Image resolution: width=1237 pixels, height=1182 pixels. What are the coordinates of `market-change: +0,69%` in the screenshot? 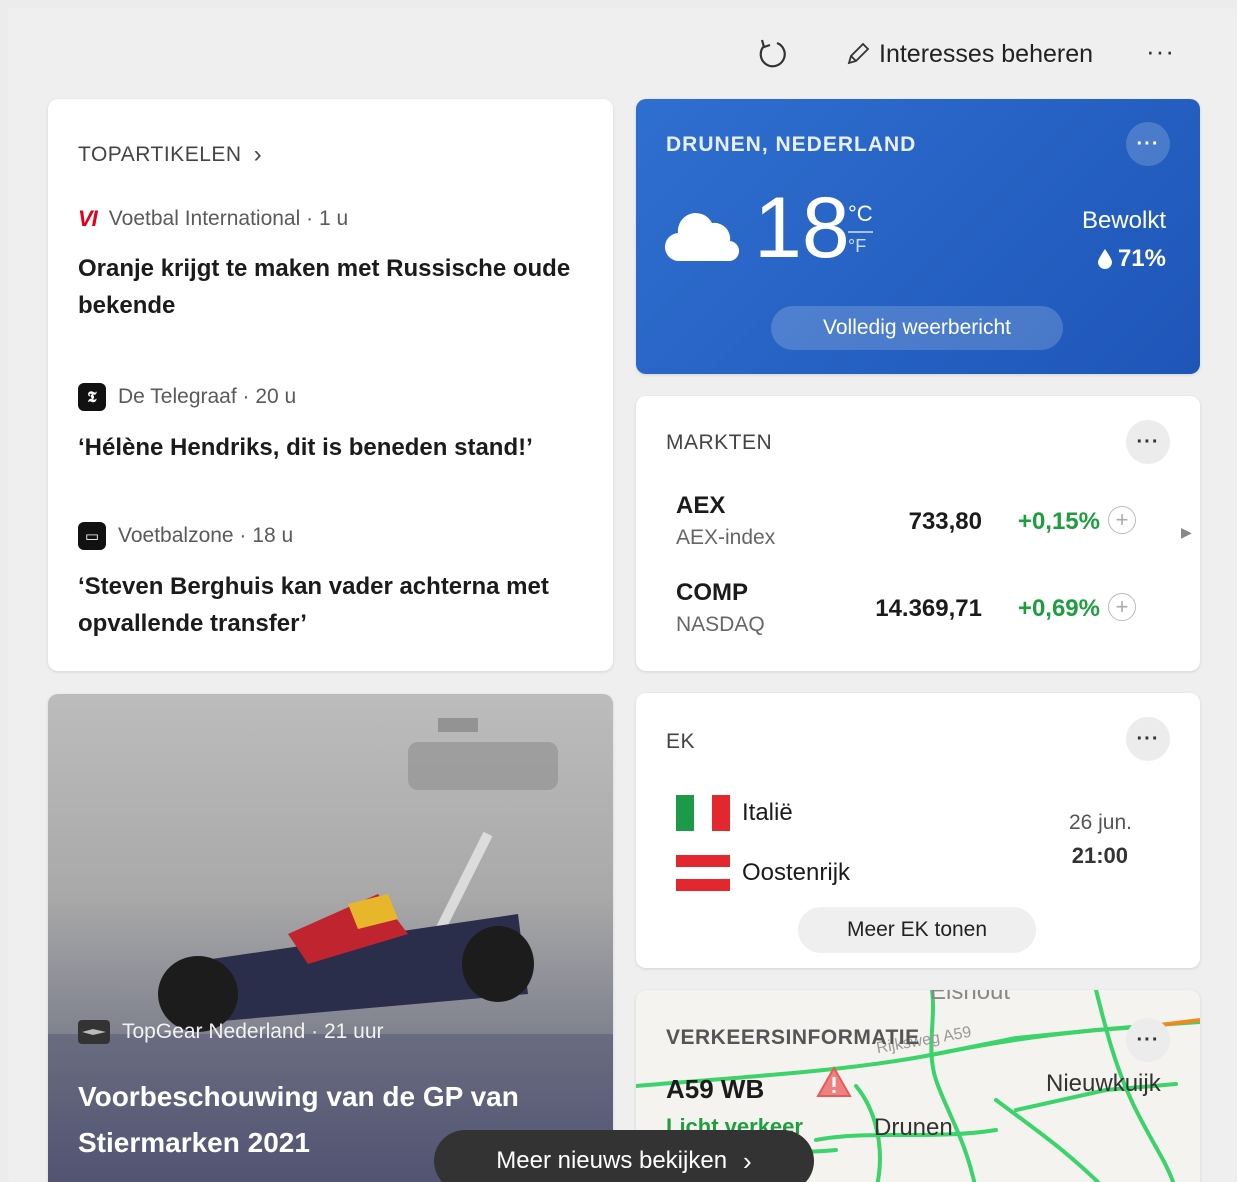 It's located at (1058, 608).